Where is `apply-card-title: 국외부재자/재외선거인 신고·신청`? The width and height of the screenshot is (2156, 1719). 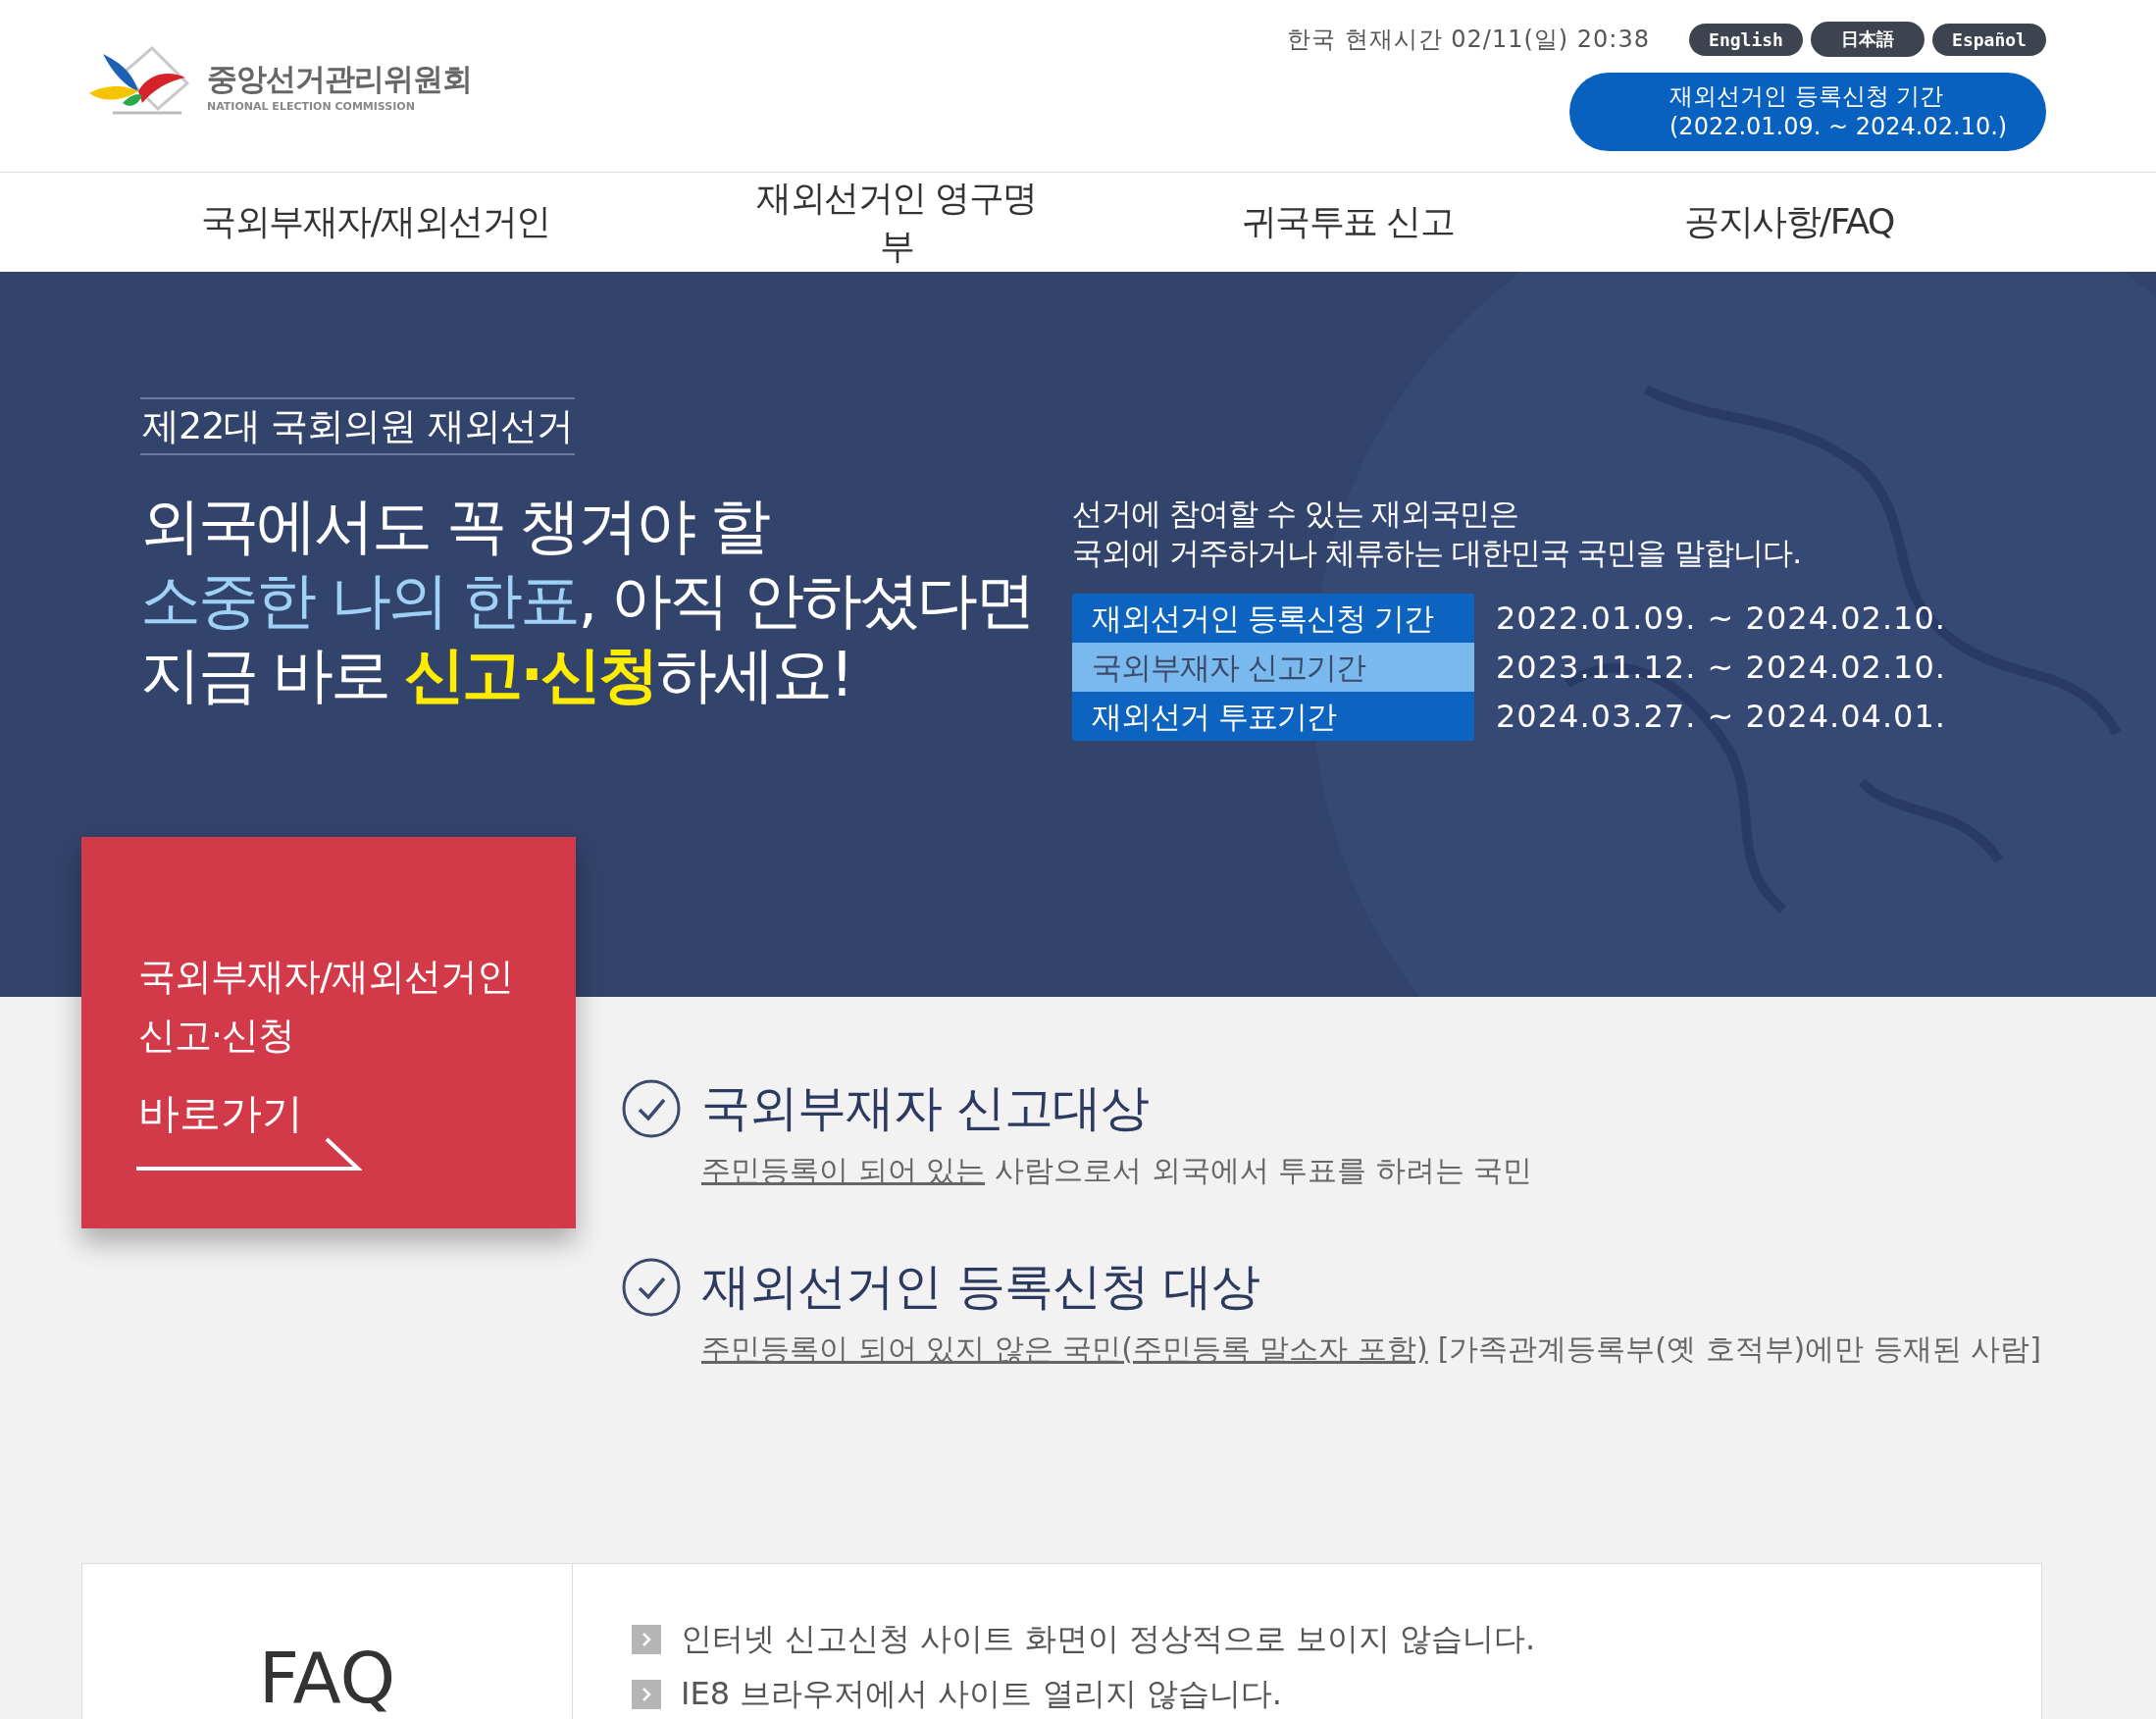 apply-card-title: 국외부재자/재외선거인 신고·신청 is located at coordinates (325, 1007).